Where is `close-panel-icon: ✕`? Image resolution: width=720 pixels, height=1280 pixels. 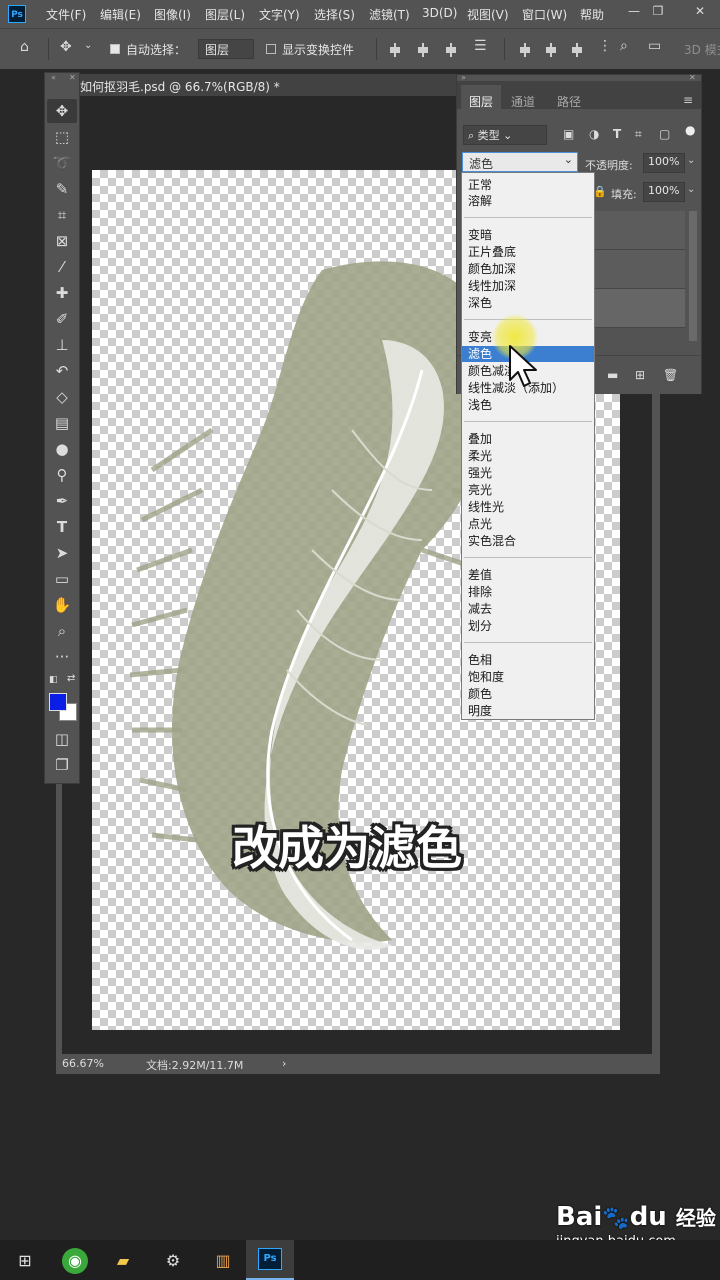 close-panel-icon: ✕ is located at coordinates (72, 77).